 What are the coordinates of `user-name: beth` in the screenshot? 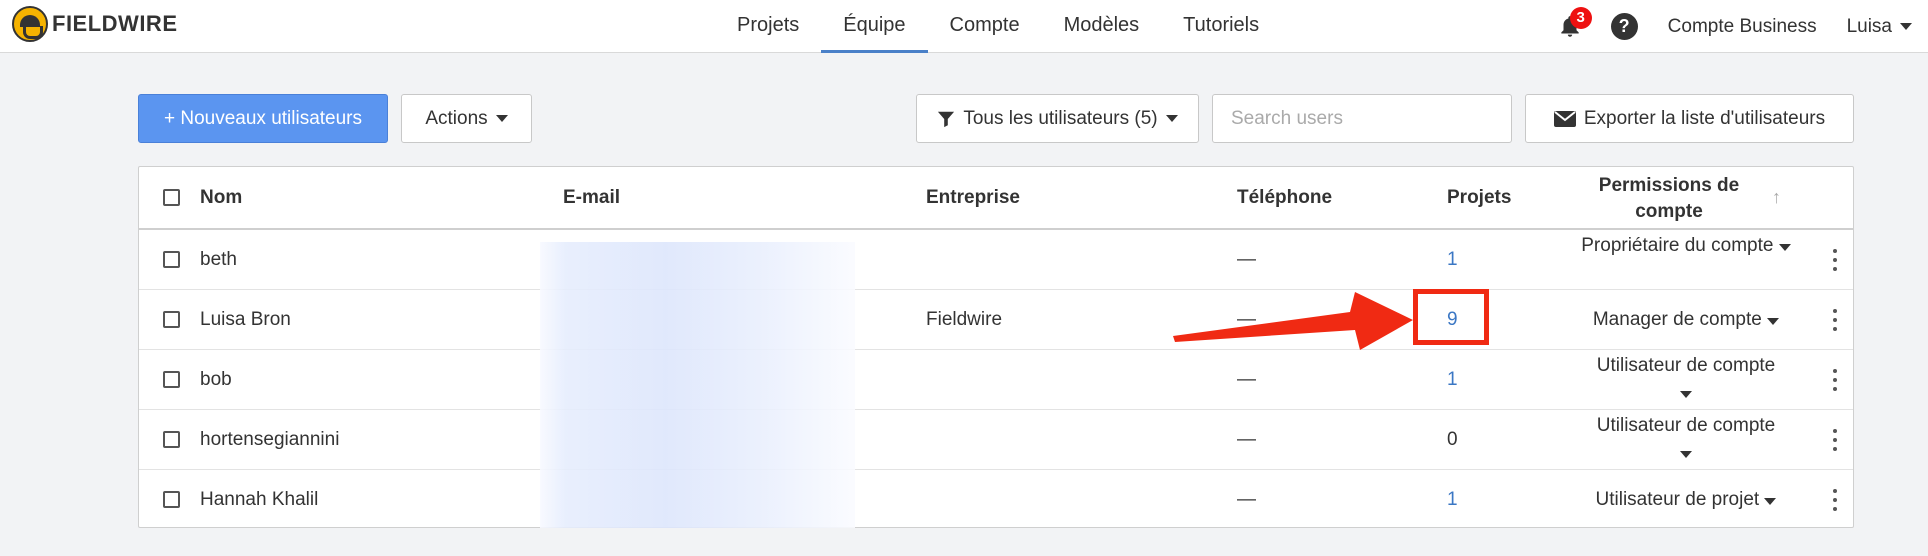 It's located at (218, 259).